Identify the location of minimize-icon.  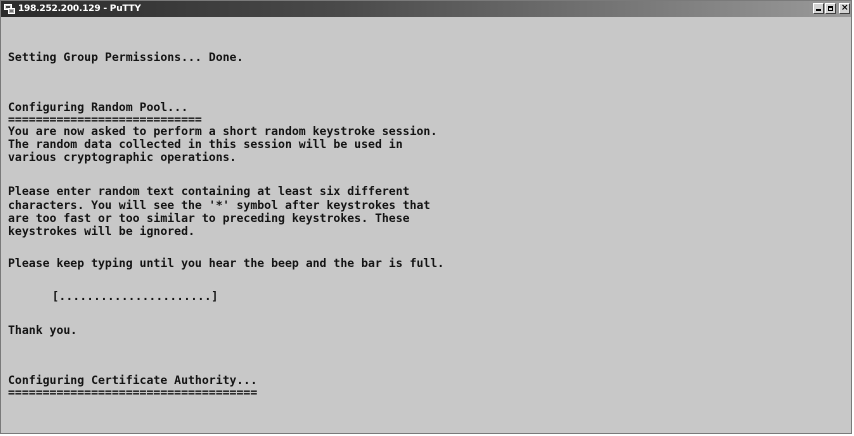
(818, 10).